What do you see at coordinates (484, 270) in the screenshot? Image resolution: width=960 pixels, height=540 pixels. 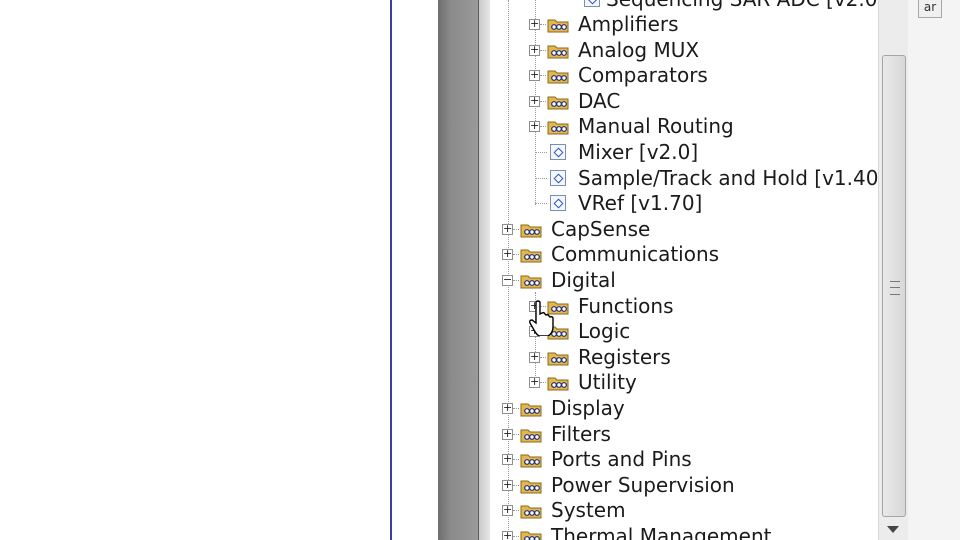 I see `pane-border` at bounding box center [484, 270].